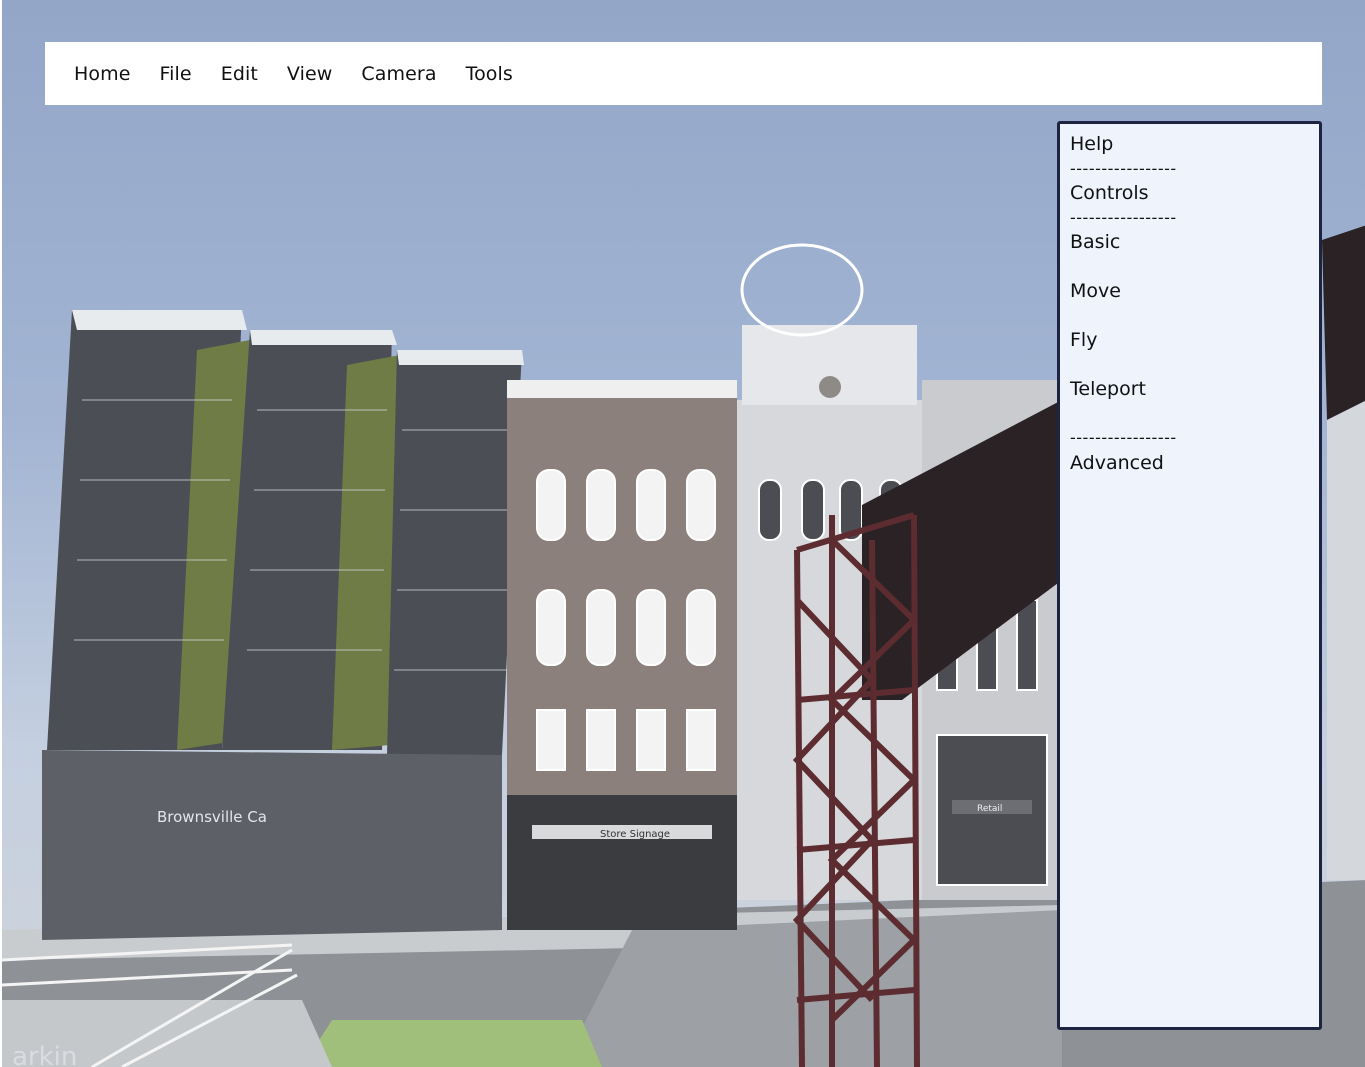 The image size is (1365, 1067). Describe the element at coordinates (1189, 389) in the screenshot. I see `help-item-teleport: Teleport` at that location.